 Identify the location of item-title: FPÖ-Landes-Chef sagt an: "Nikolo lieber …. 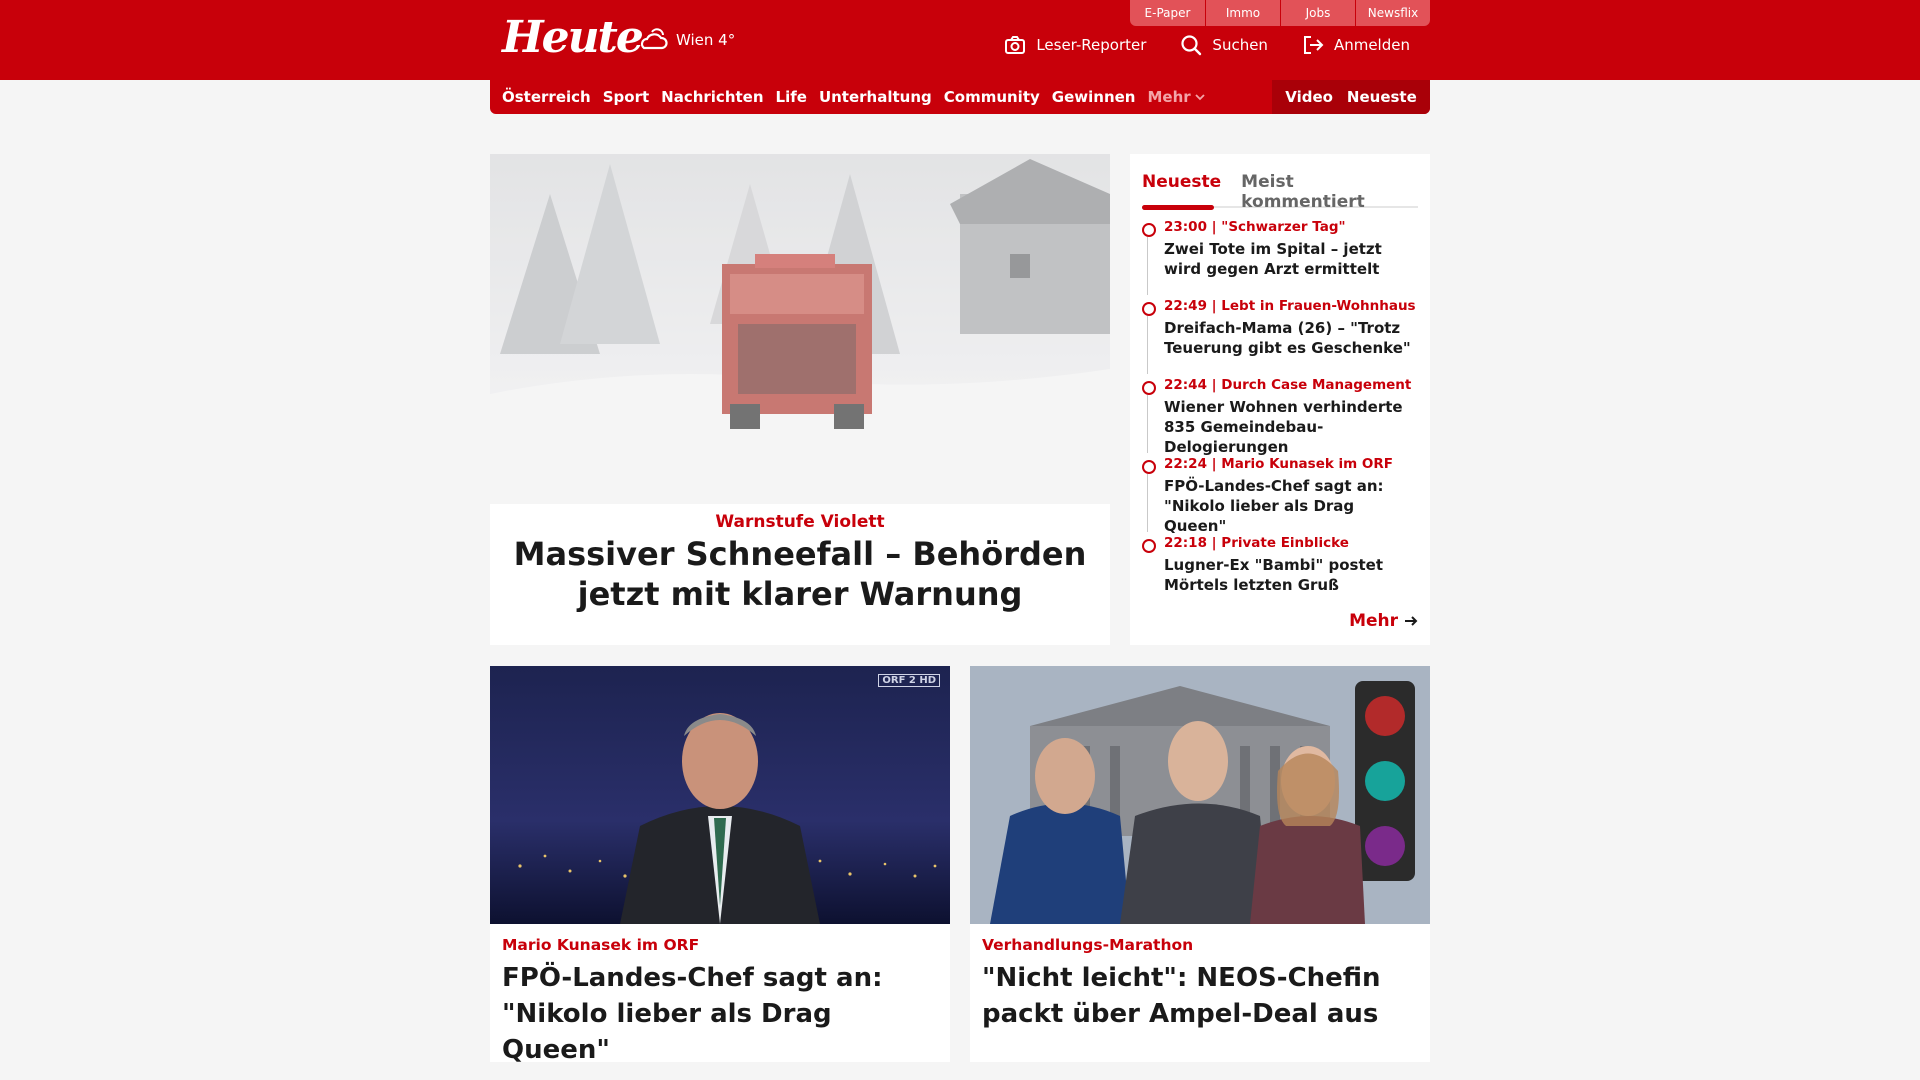
(1291, 506).